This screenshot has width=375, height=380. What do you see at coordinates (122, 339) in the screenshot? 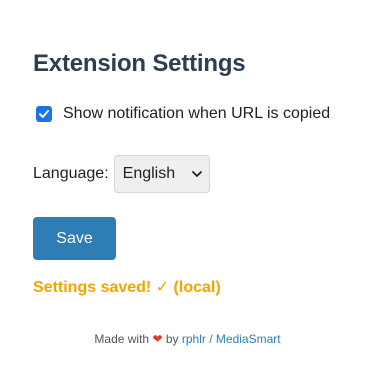
I see `footer-made-with: Made with` at bounding box center [122, 339].